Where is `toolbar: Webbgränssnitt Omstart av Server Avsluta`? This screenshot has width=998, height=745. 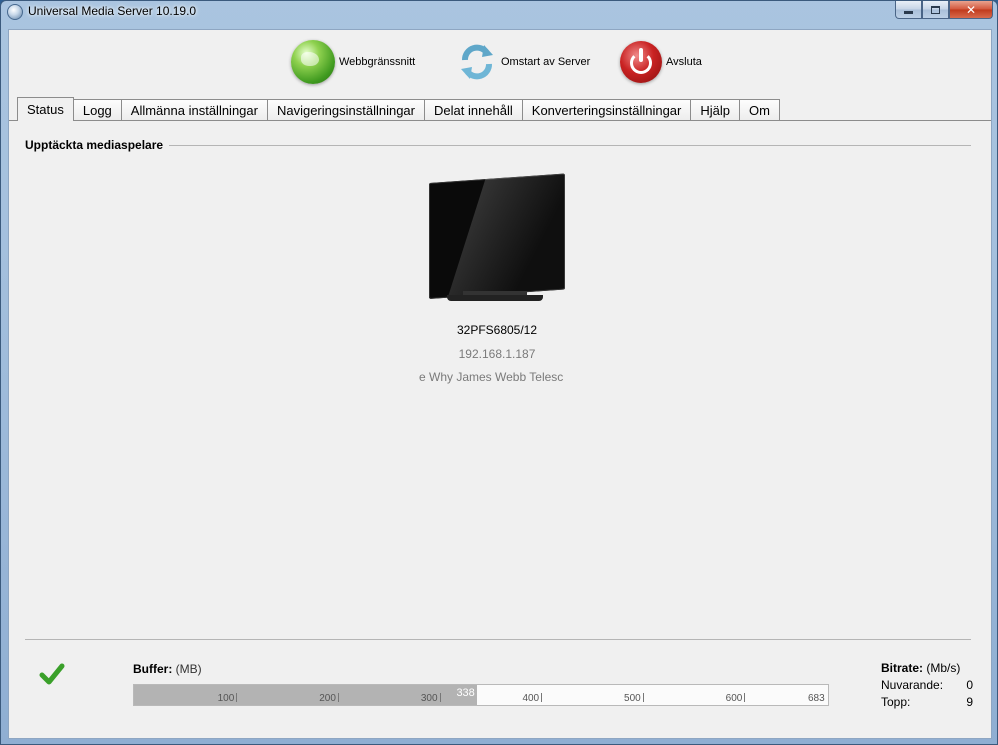
toolbar: Webbgränssnitt Omstart av Server Avsluta is located at coordinates (500, 62).